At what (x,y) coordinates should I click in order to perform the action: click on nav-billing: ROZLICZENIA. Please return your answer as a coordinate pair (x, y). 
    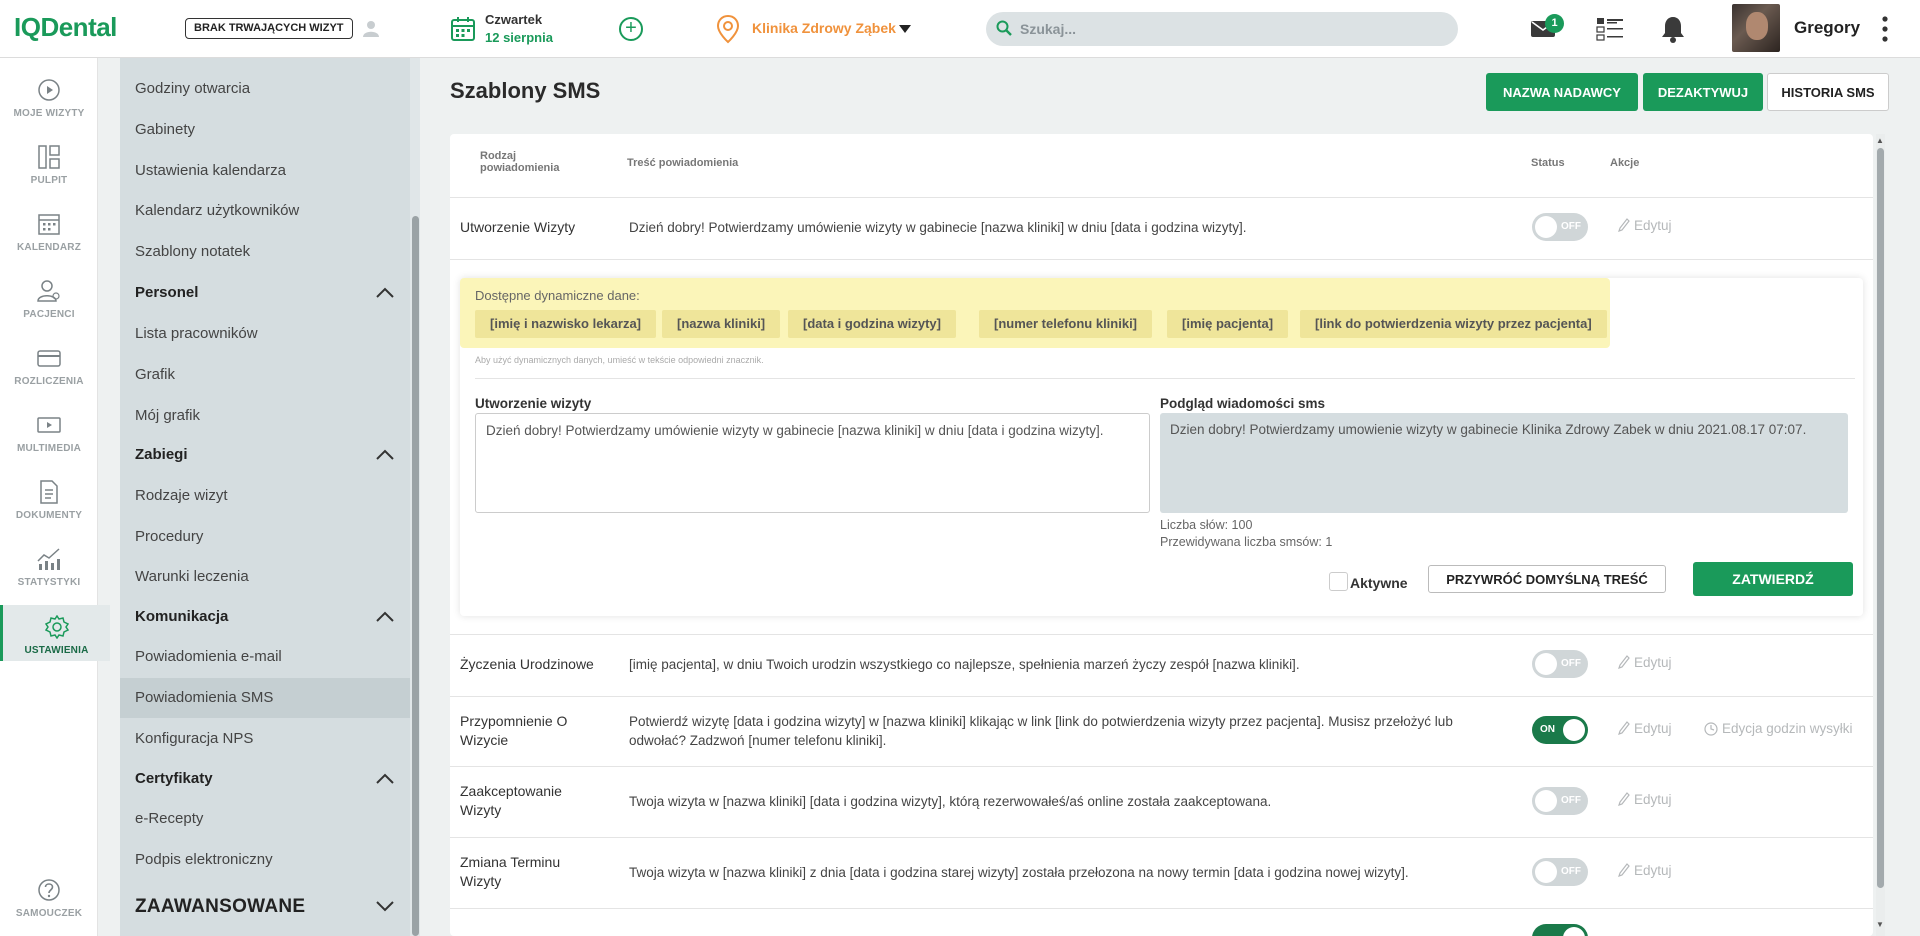
    Looking at the image, I should click on (49, 376).